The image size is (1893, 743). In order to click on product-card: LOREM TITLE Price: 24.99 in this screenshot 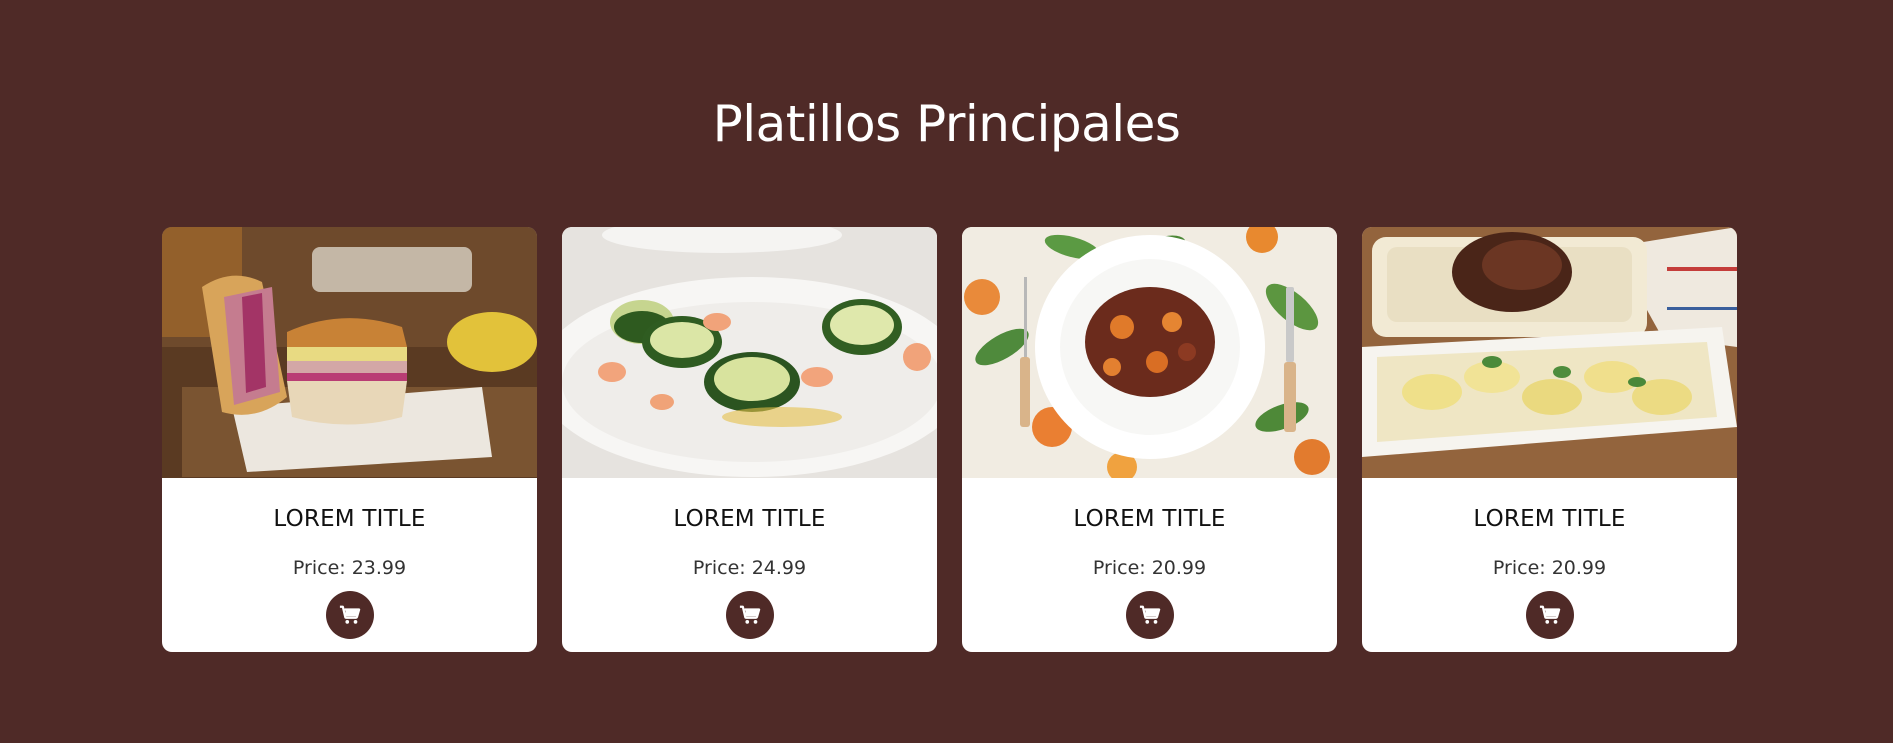, I will do `click(749, 439)`.